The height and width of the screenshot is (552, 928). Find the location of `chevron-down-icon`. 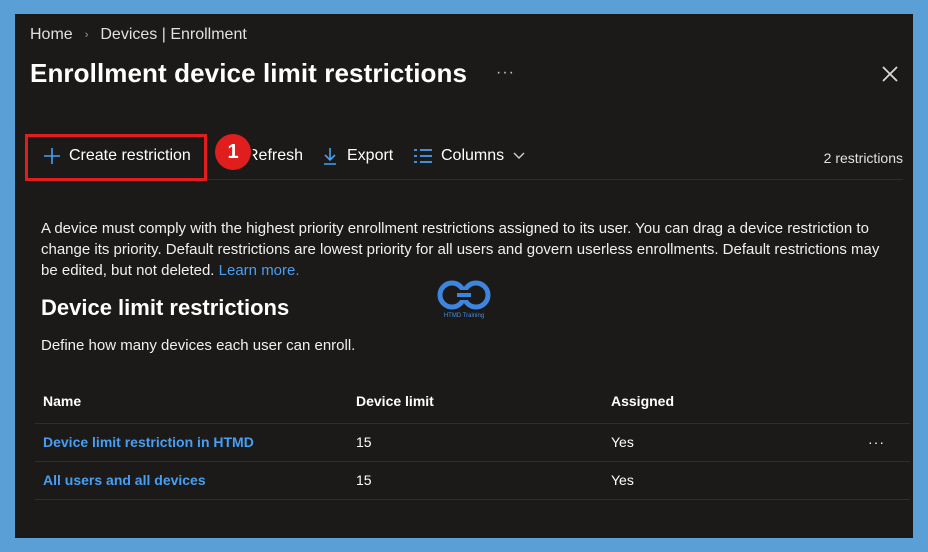

chevron-down-icon is located at coordinates (519, 155).